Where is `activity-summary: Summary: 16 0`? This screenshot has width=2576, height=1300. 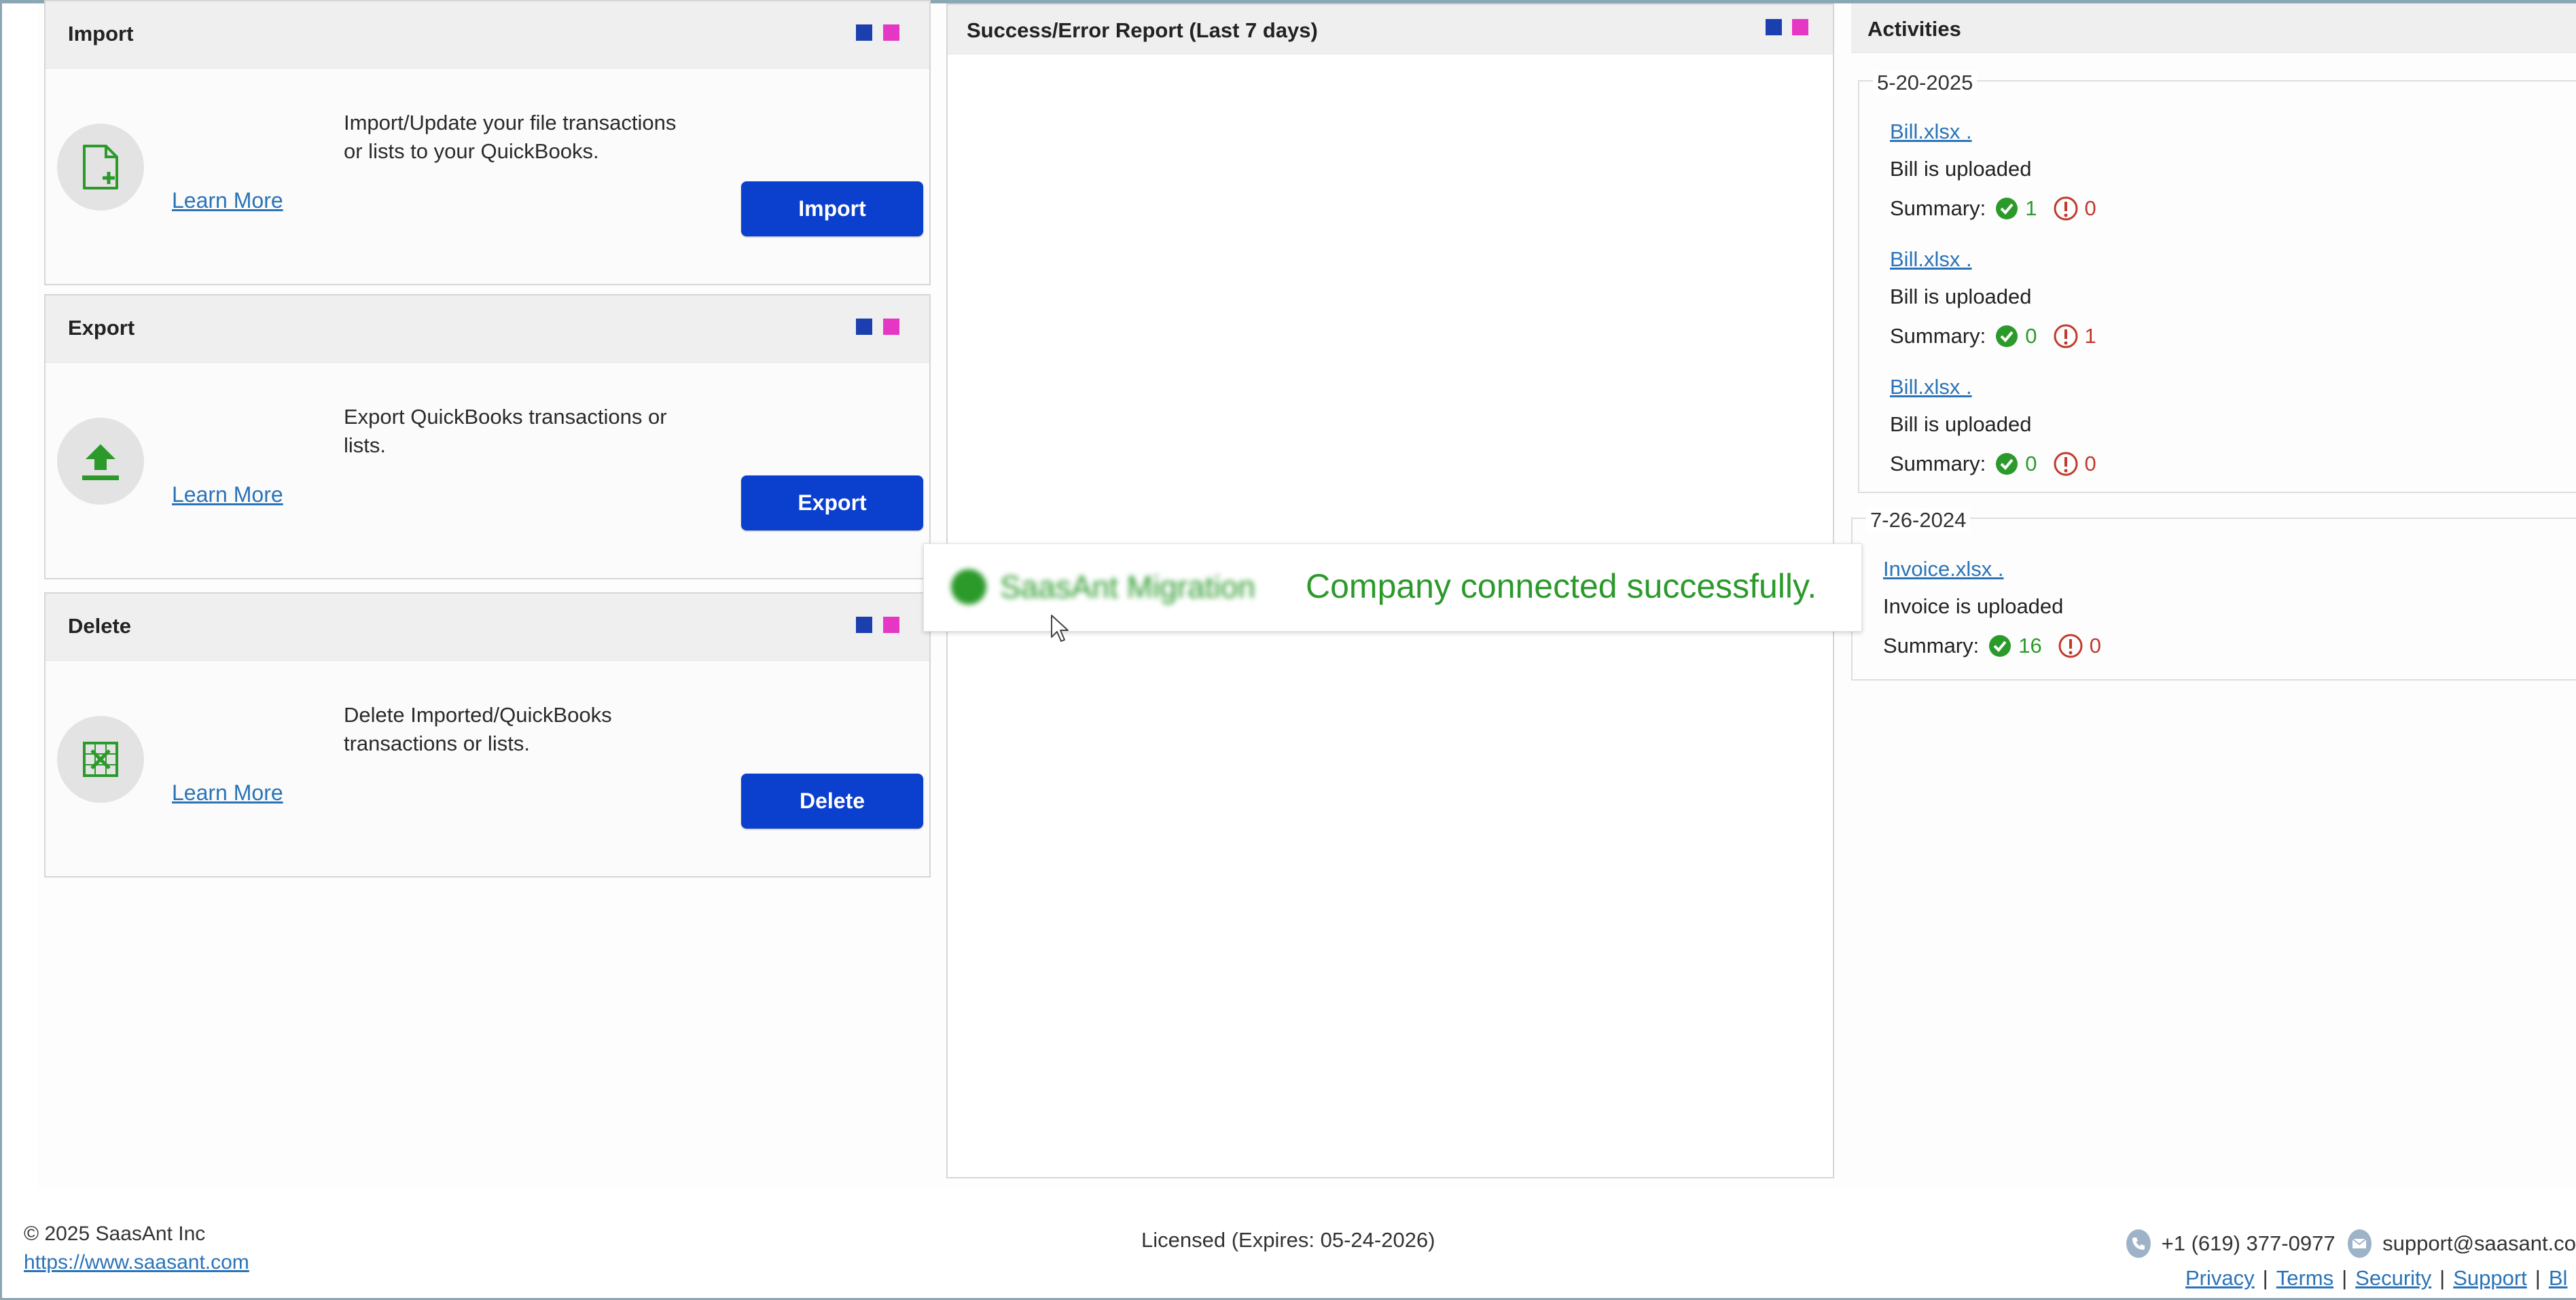 activity-summary: Summary: 16 0 is located at coordinates (1992, 646).